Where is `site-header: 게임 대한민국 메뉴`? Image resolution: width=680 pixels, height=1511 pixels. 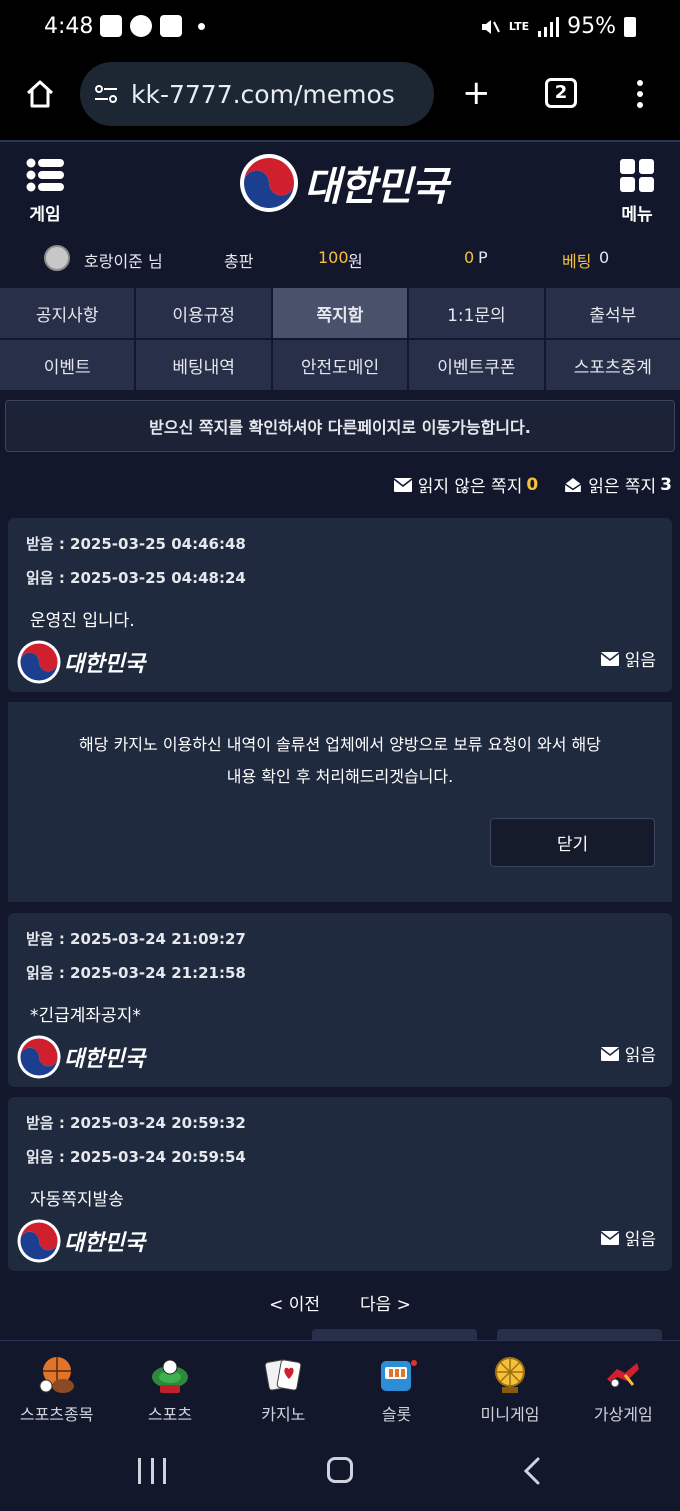
site-header: 게임 대한민국 메뉴 is located at coordinates (340, 190).